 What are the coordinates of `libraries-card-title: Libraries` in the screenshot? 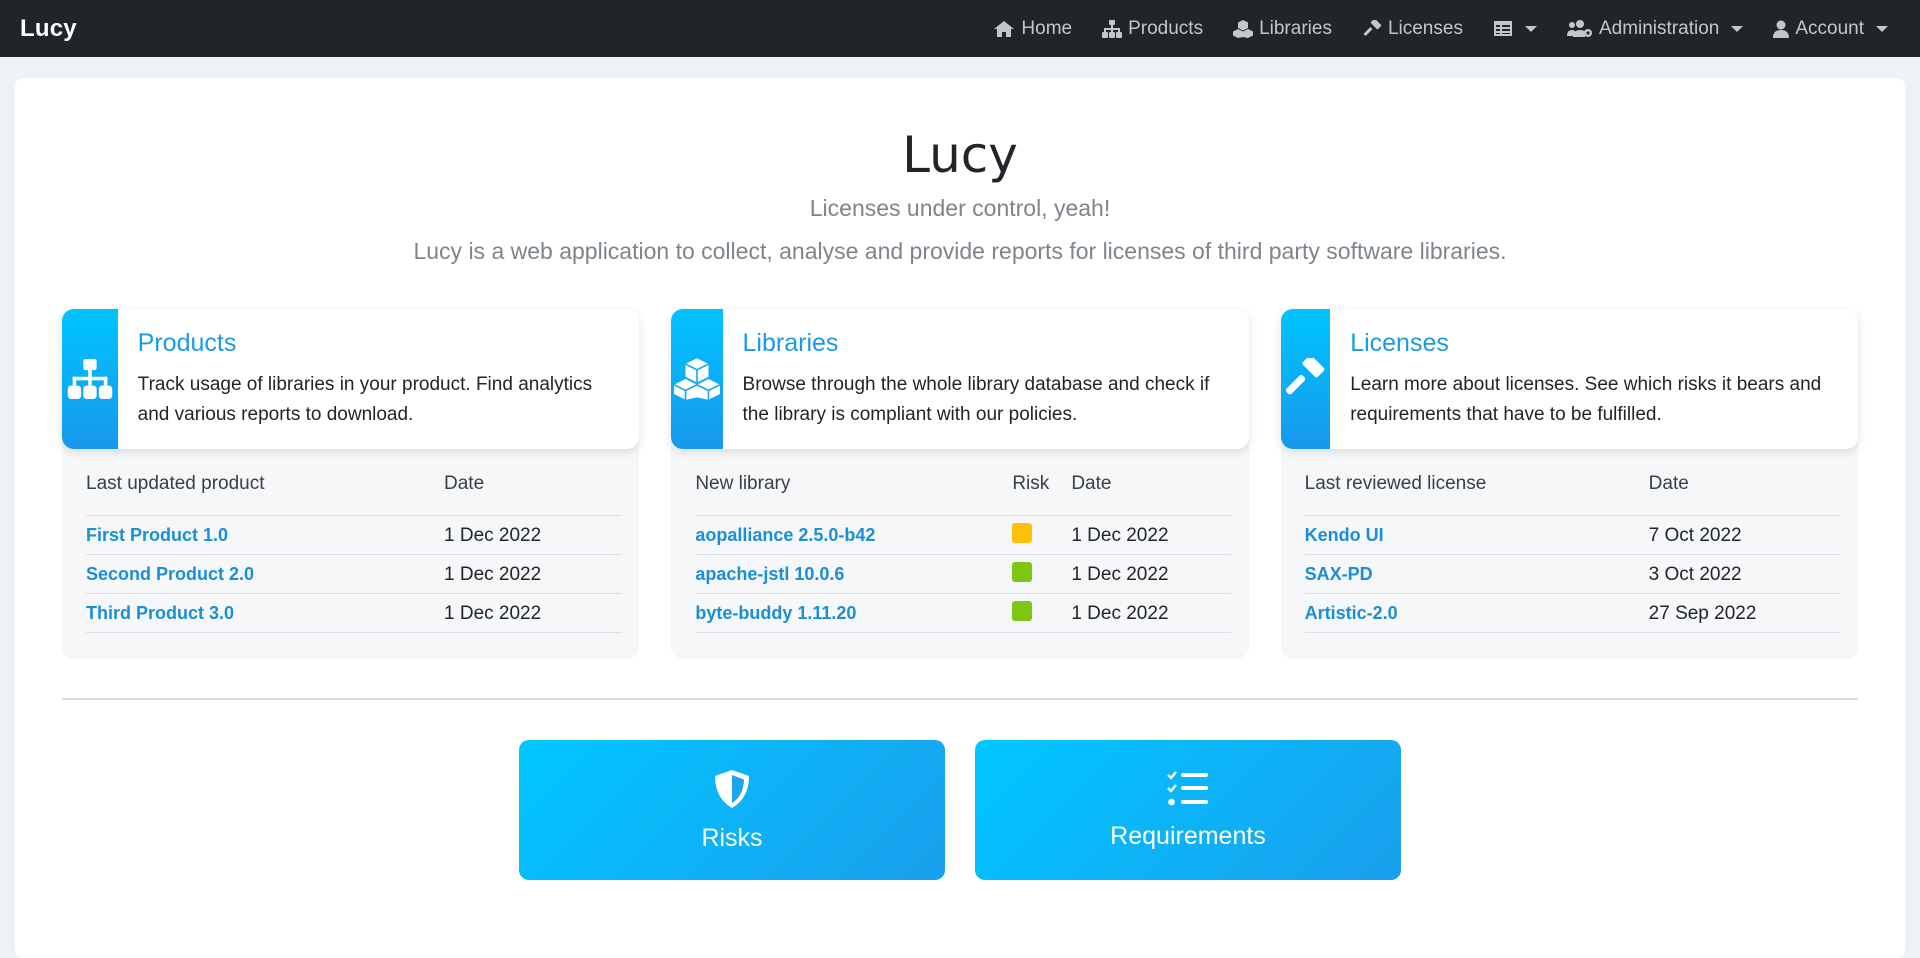 It's located at (790, 343).